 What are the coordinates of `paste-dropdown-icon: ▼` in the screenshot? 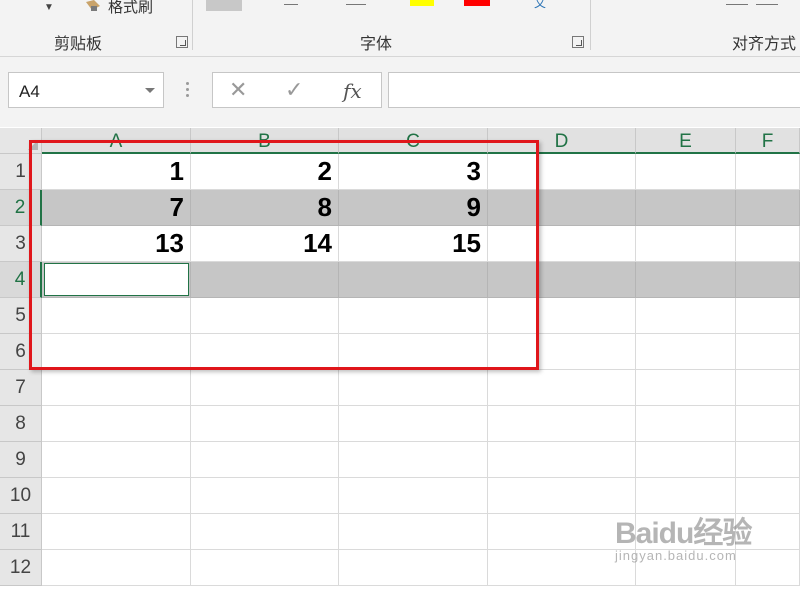 It's located at (49, 7).